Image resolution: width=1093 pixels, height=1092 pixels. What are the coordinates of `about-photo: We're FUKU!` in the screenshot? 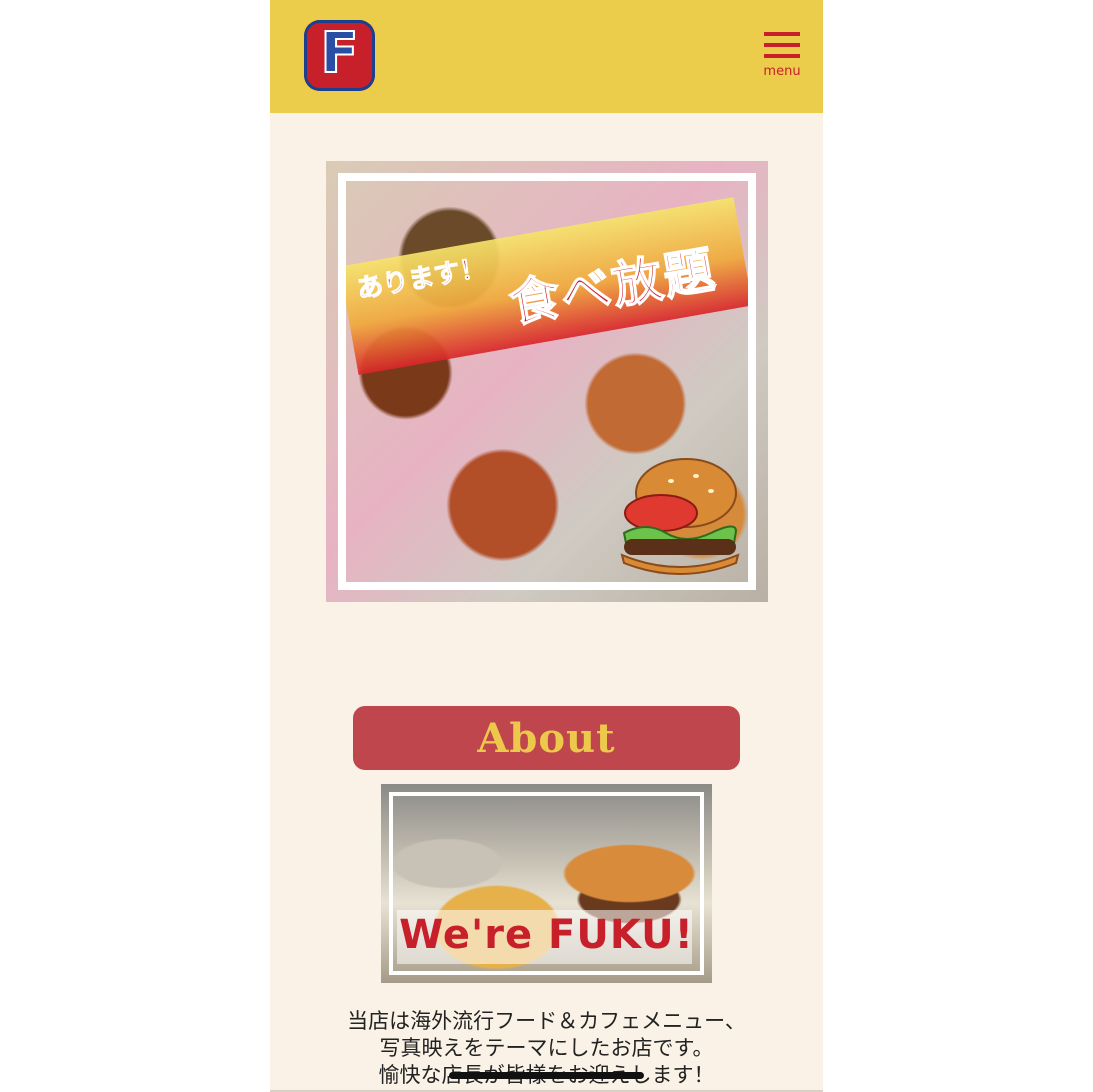 It's located at (546, 883).